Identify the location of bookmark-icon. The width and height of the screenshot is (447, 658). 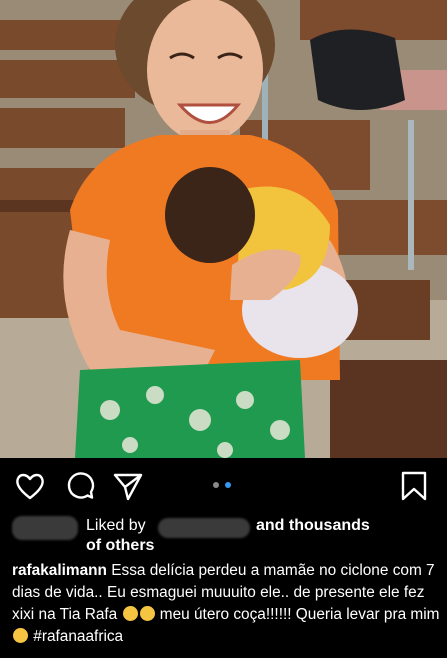
(414, 486).